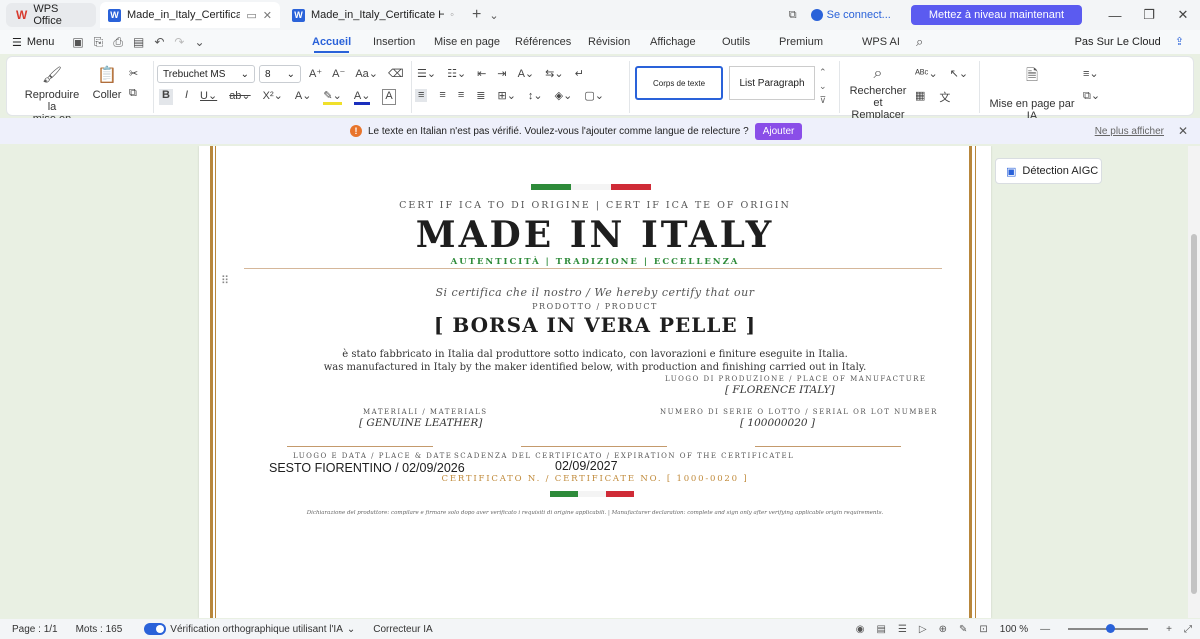  What do you see at coordinates (208, 97) in the screenshot?
I see `underline-icon: U⌄` at bounding box center [208, 97].